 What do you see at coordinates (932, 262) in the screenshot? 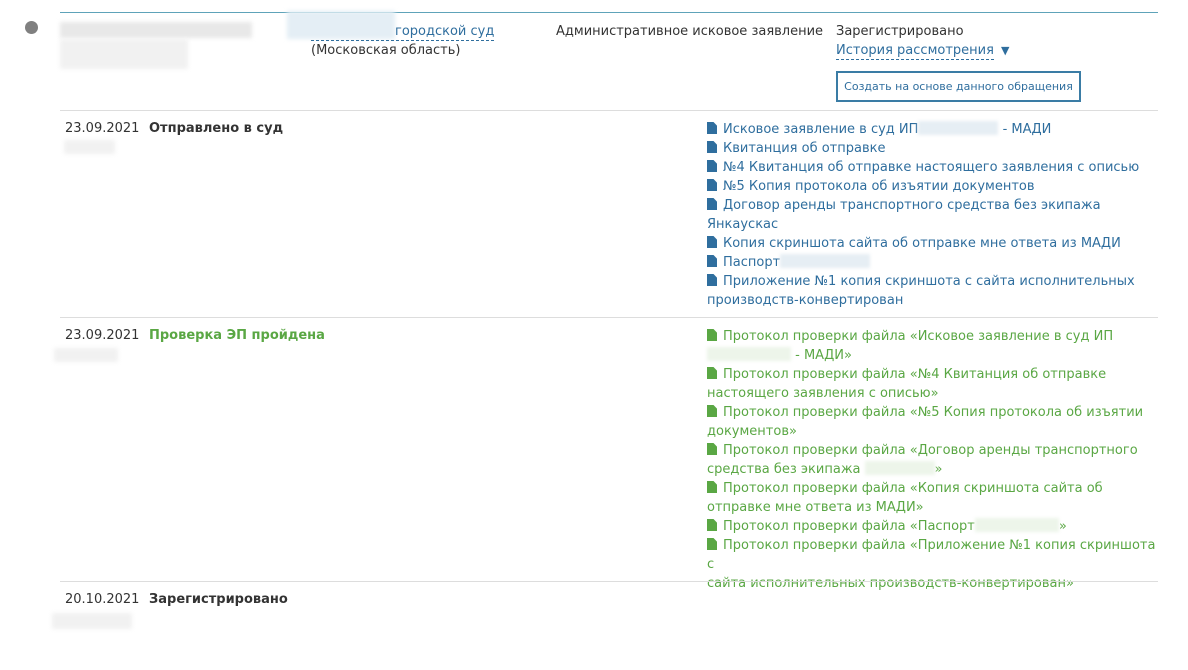
I see `document-link: Паспорт` at bounding box center [932, 262].